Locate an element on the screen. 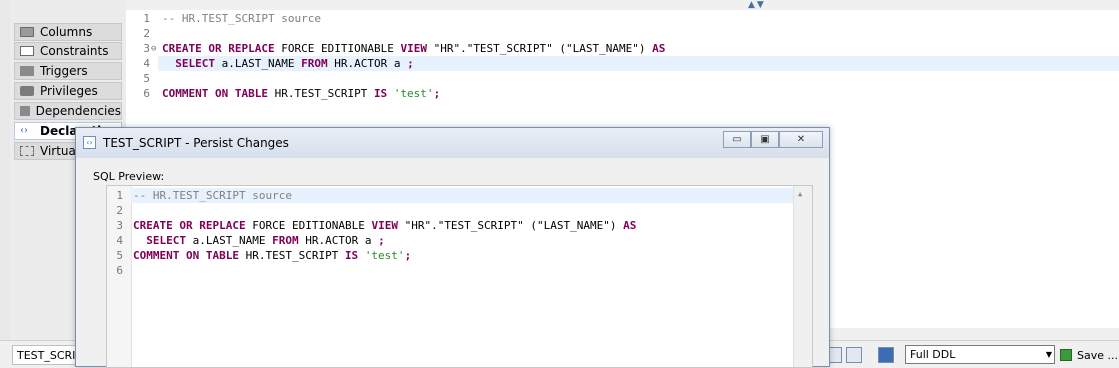  tab-columns: Columns is located at coordinates (68, 32).